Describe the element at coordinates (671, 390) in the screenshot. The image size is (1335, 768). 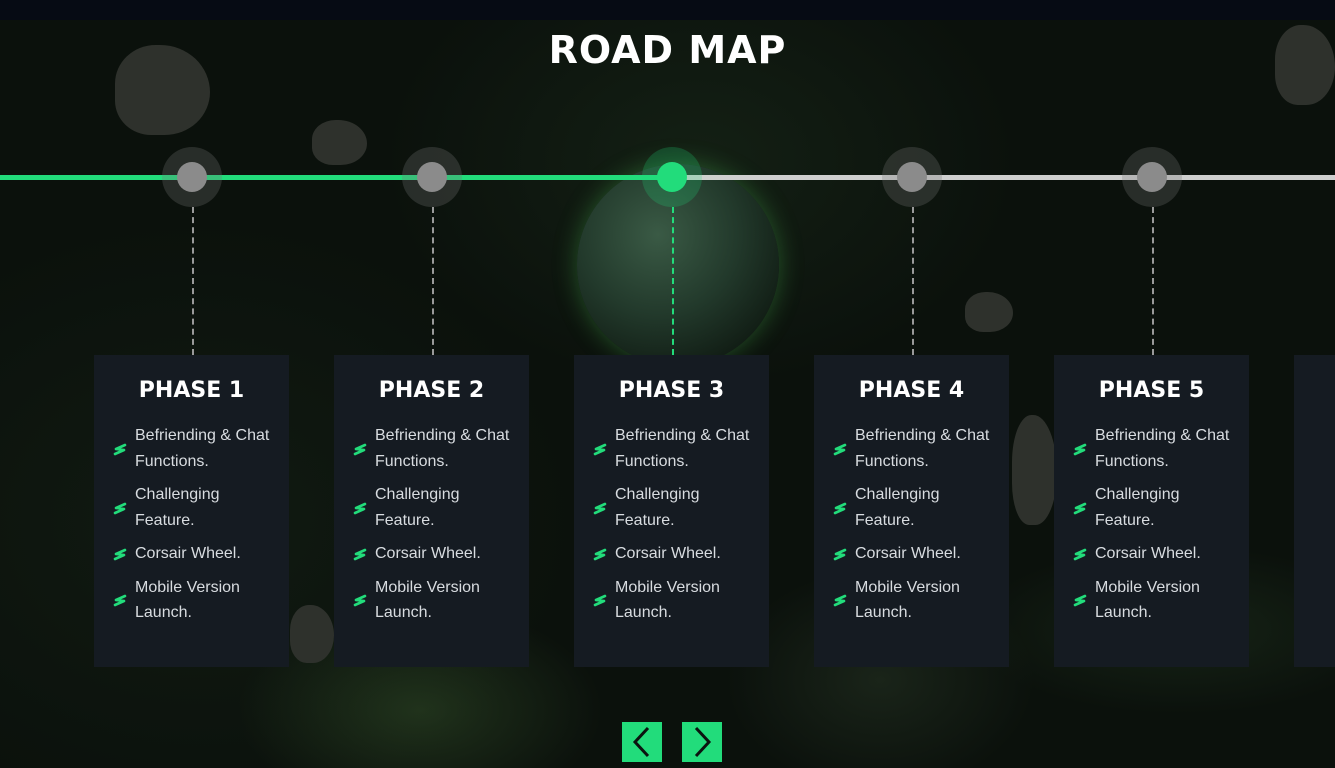
I see `phase-title: PHASE 3` at that location.